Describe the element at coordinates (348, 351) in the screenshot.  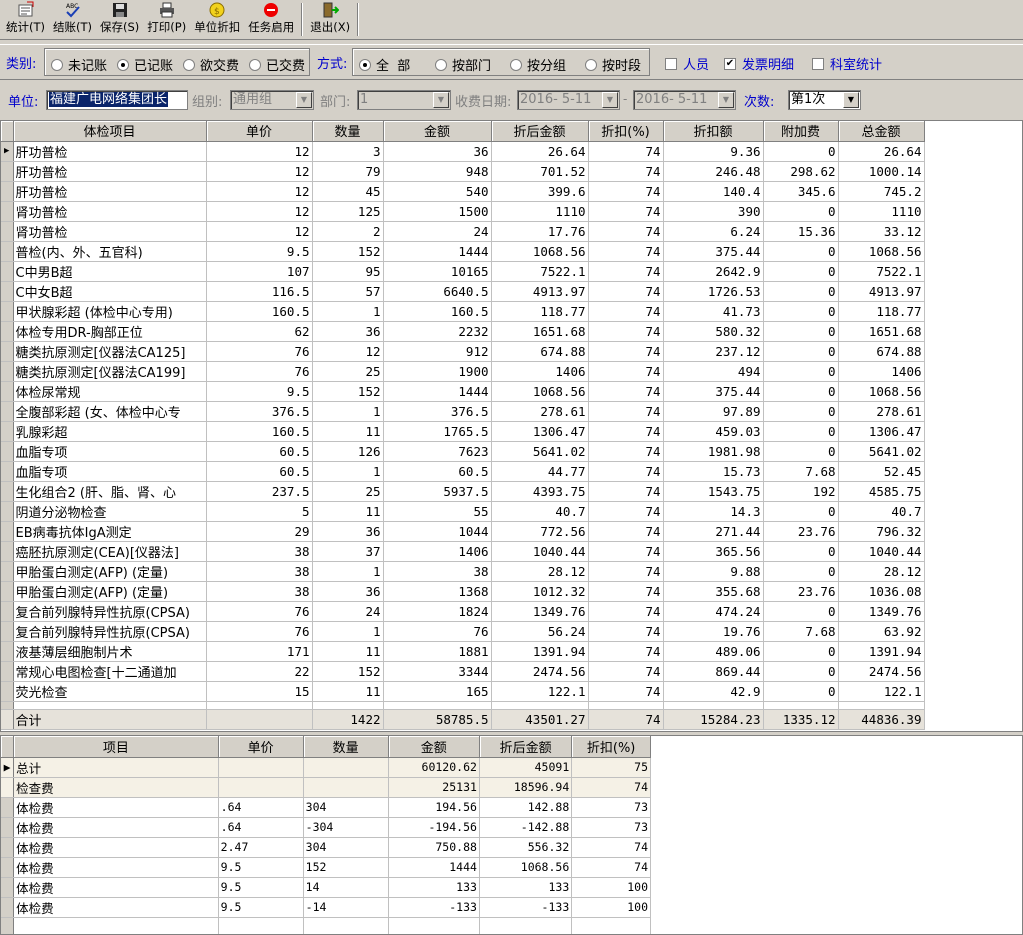
I see `table-cell: 12` at that location.